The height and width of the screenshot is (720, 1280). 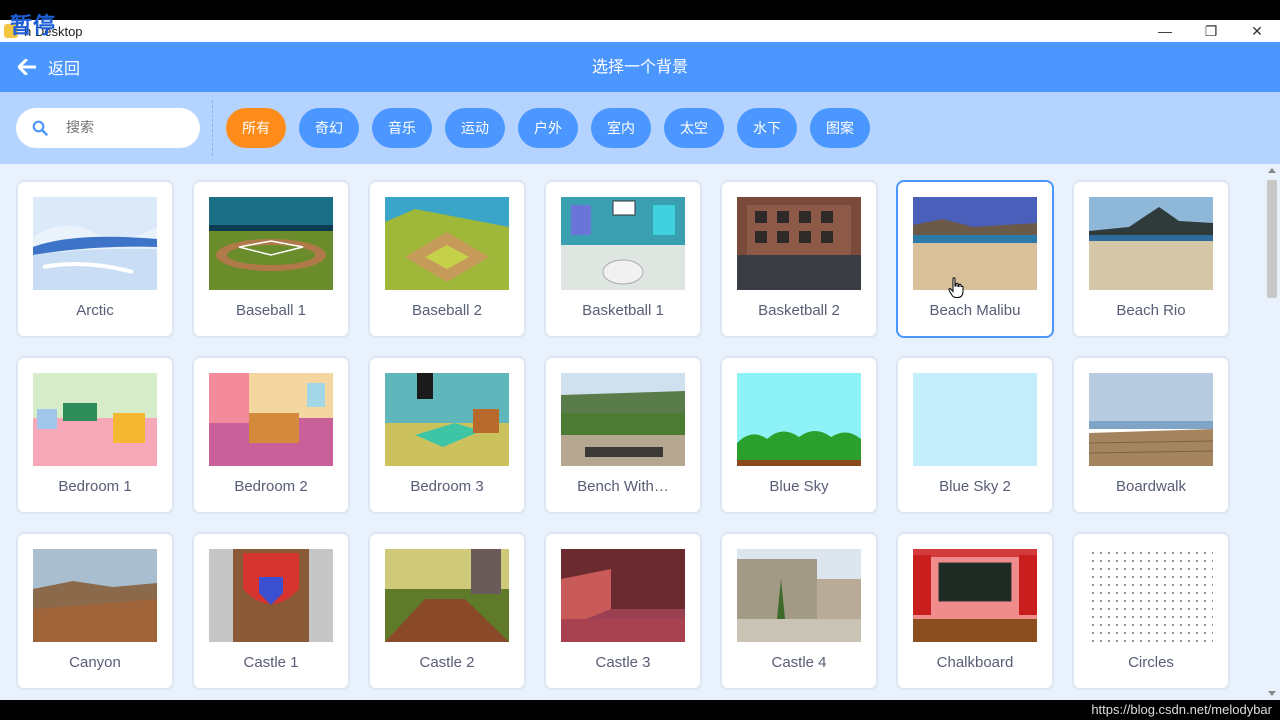 What do you see at coordinates (121, 128) in the screenshot?
I see `search-input` at bounding box center [121, 128].